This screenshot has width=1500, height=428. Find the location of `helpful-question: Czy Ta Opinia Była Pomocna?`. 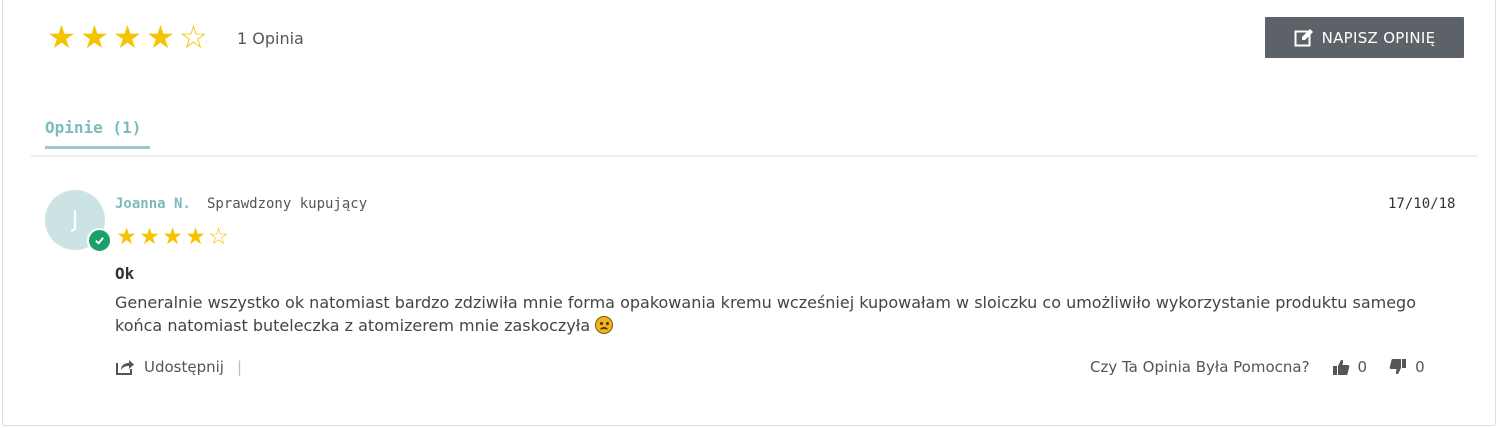

helpful-question: Czy Ta Opinia Była Pomocna? is located at coordinates (1200, 367).